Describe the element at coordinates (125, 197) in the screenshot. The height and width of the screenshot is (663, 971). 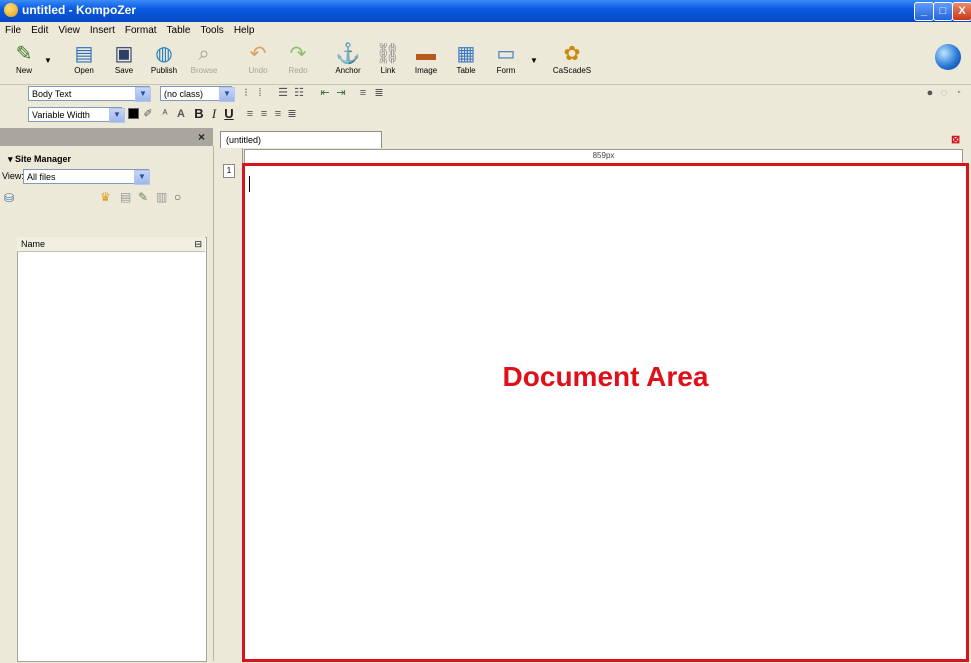
I see `edit-site-icon: ▤` at that location.